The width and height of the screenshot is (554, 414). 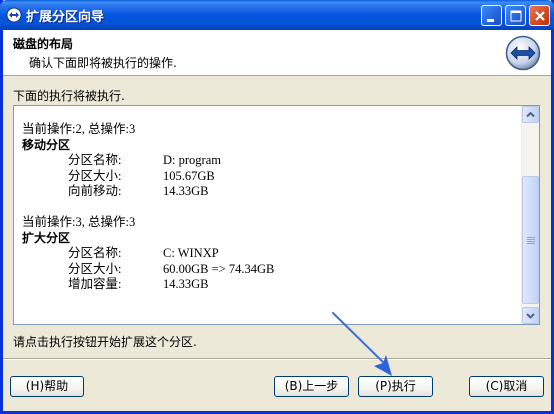 I want to click on field-value: D: program, so click(x=192, y=160).